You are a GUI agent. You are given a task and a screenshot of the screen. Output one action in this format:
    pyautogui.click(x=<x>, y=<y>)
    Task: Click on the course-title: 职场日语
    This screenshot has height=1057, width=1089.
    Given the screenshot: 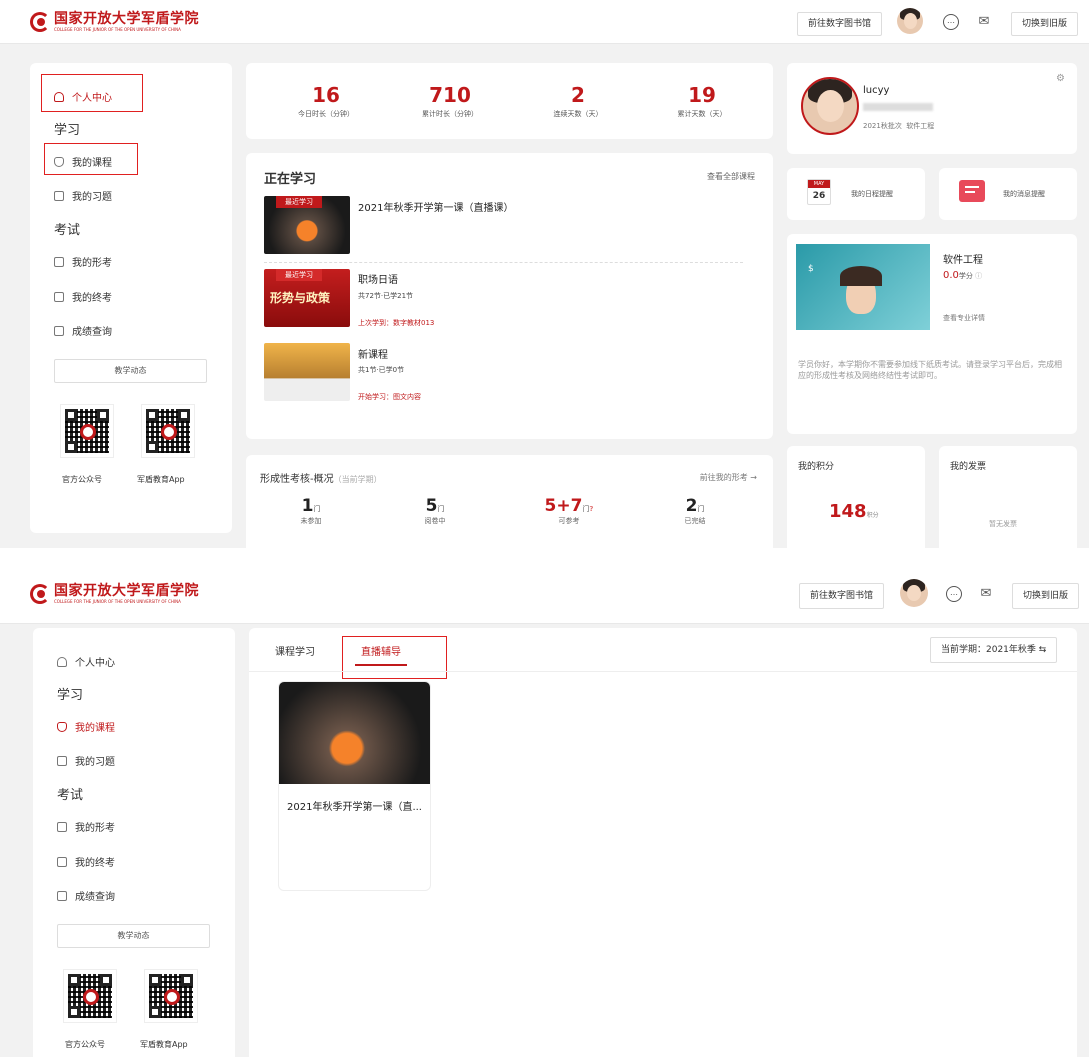 What is the action you would take?
    pyautogui.click(x=378, y=278)
    